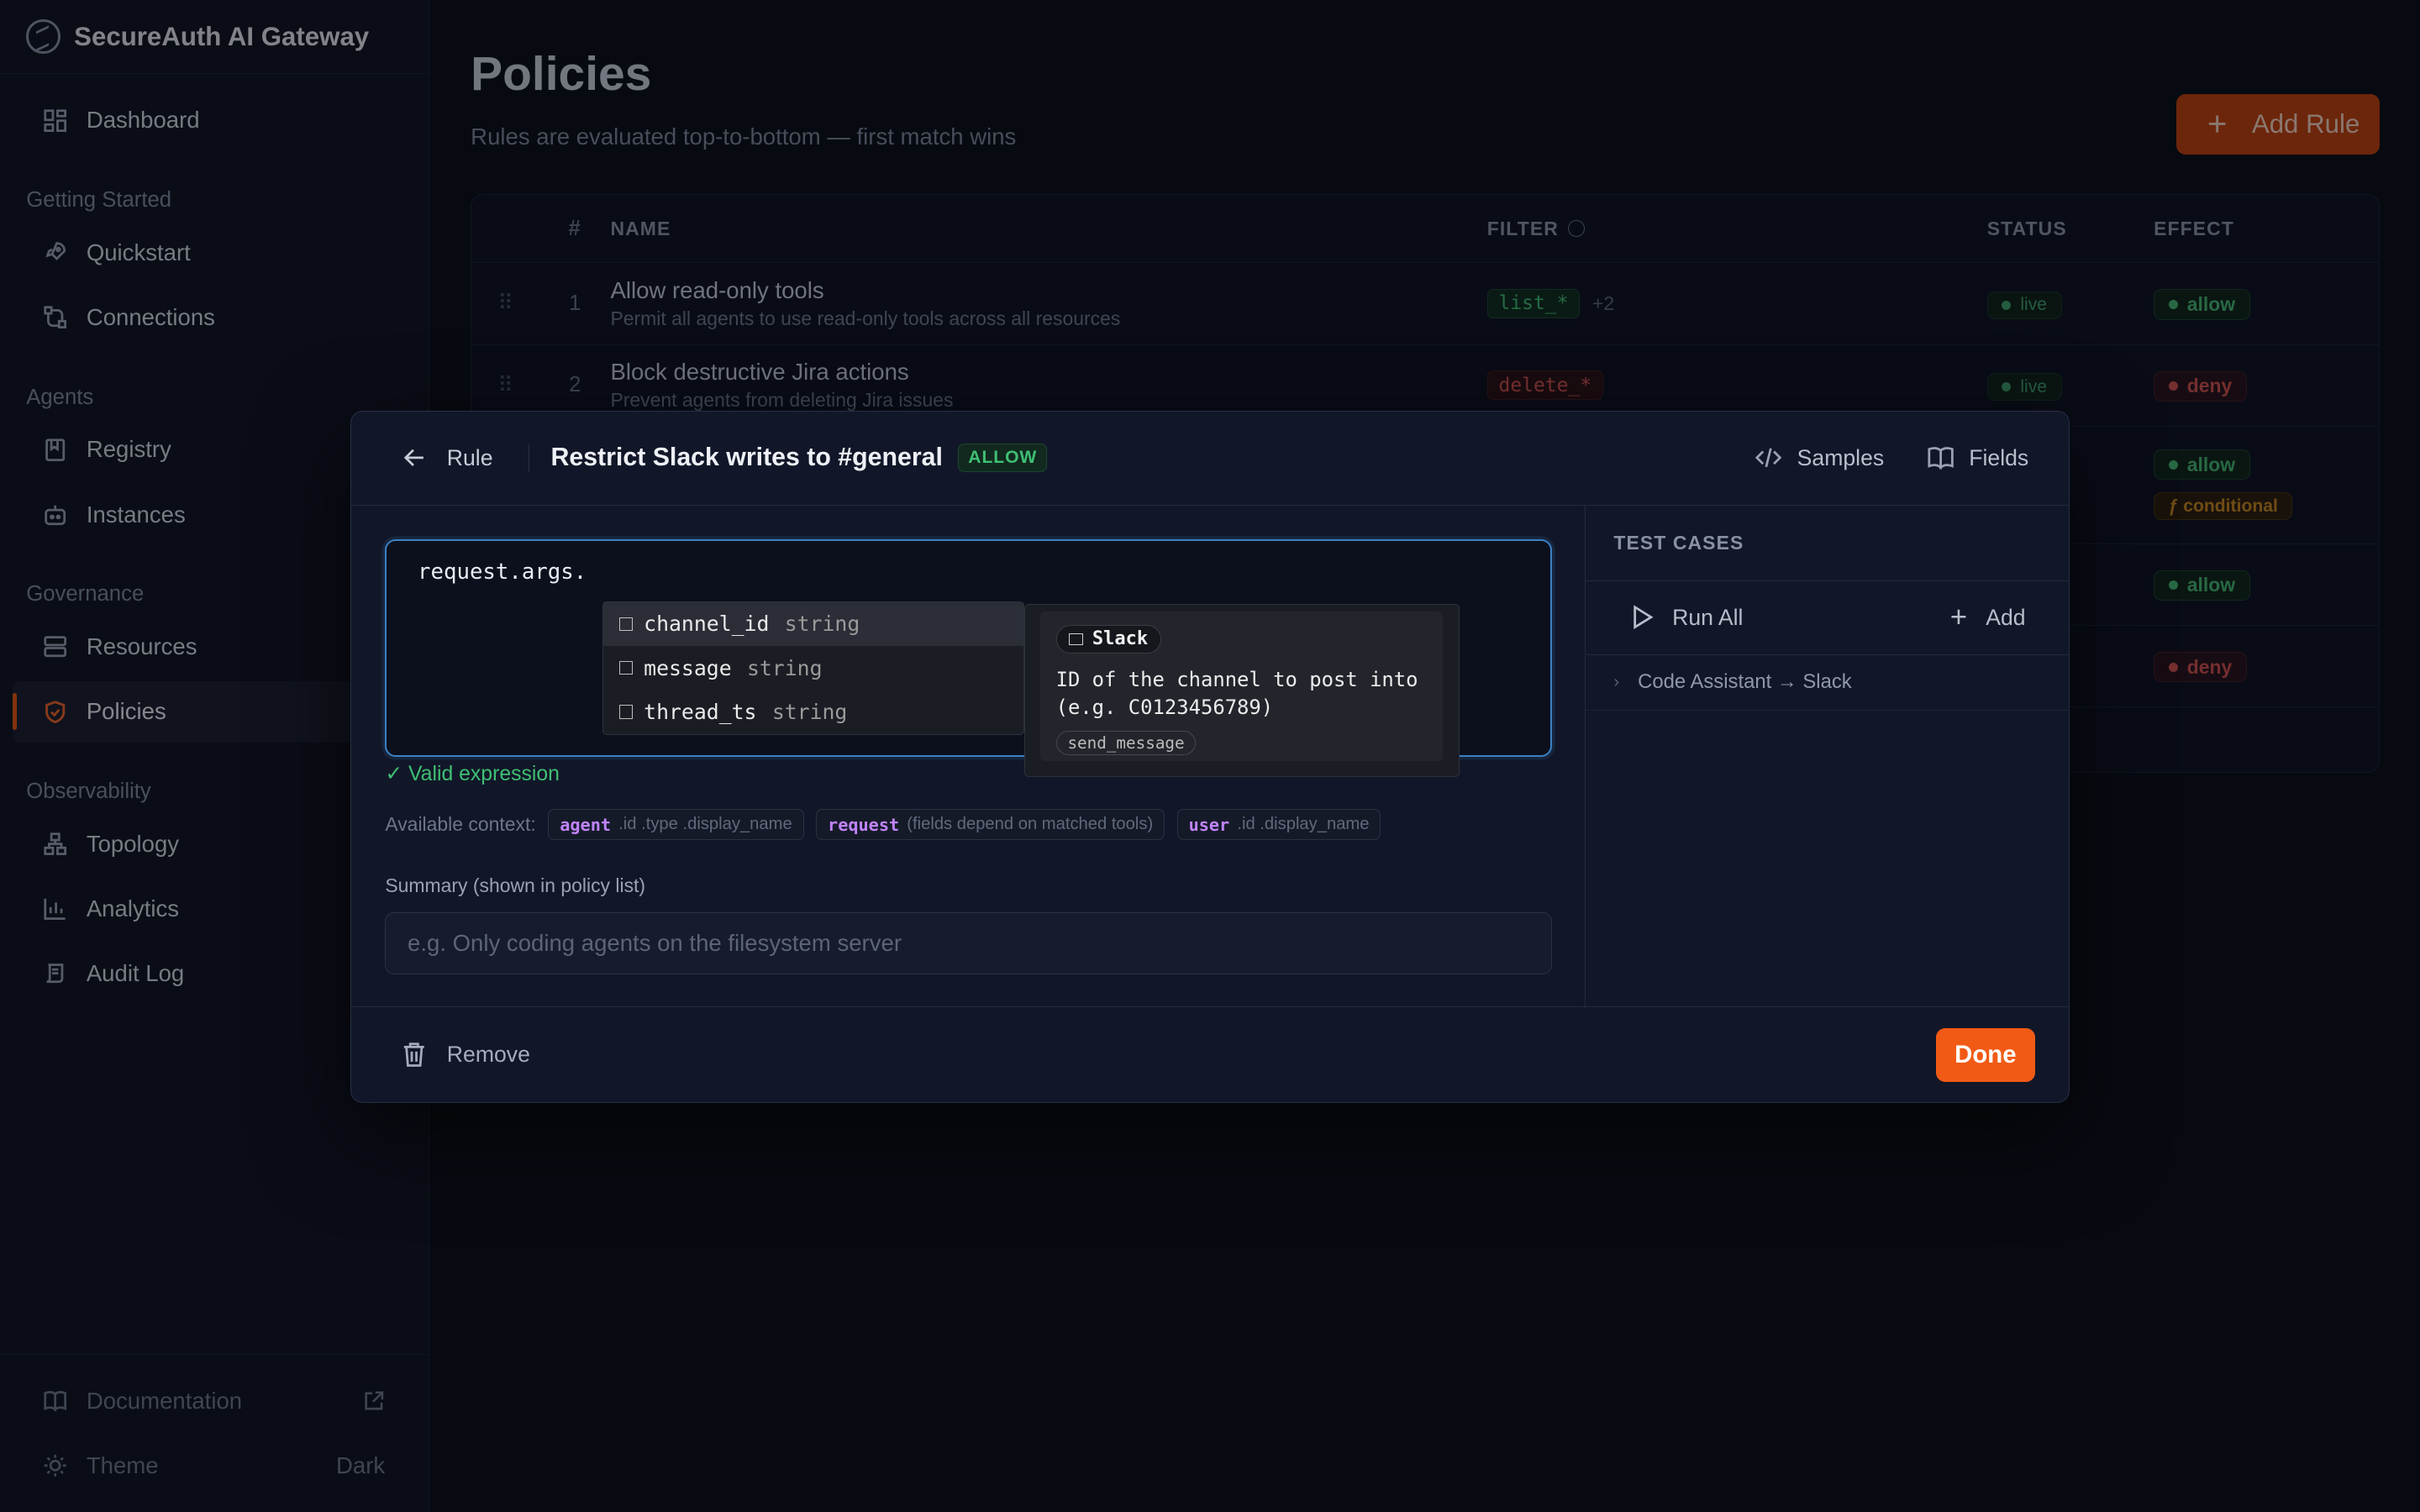 Image resolution: width=2420 pixels, height=1512 pixels. I want to click on trash-icon, so click(414, 1055).